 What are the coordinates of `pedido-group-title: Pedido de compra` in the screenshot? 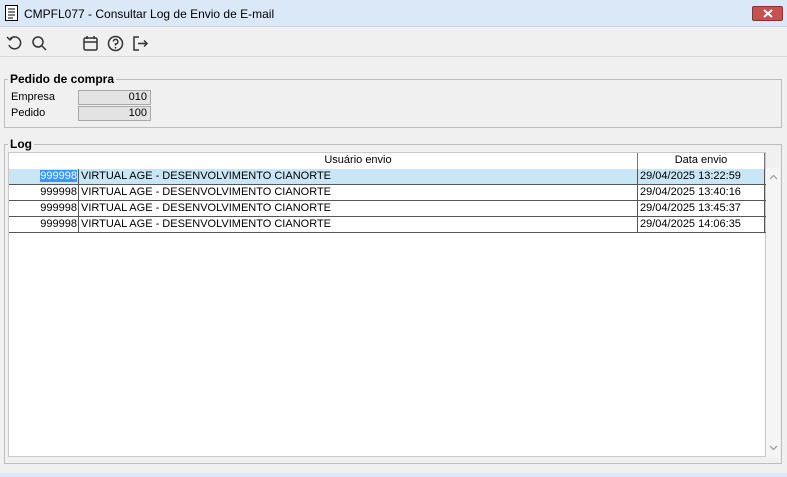 It's located at (62, 79).